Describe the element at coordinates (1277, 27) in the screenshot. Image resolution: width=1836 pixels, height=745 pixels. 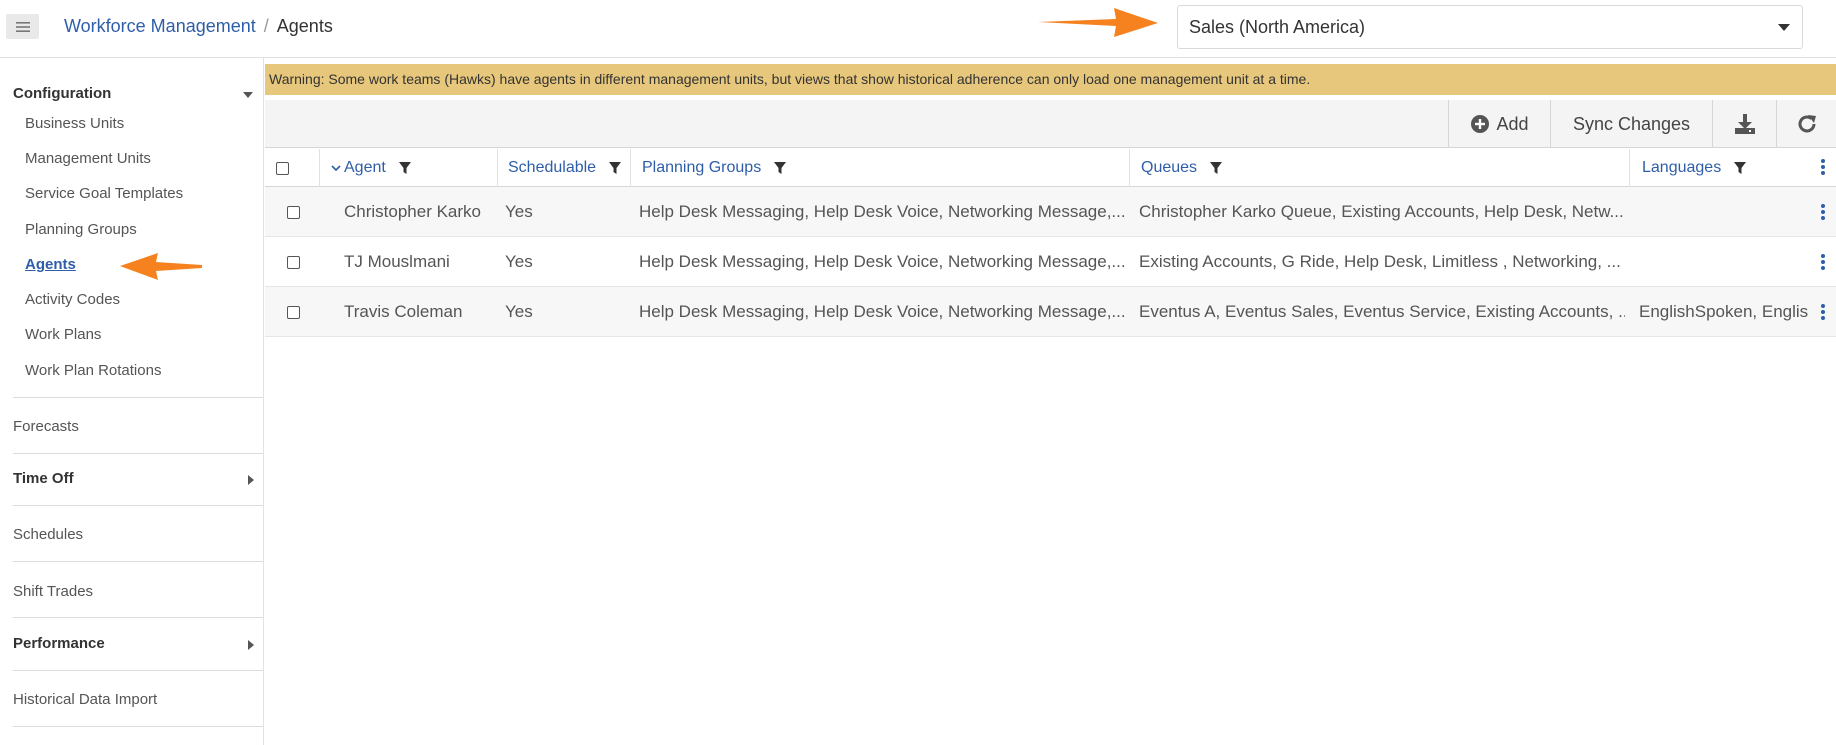
I see `management-unit-value: Sales (North America)` at that location.